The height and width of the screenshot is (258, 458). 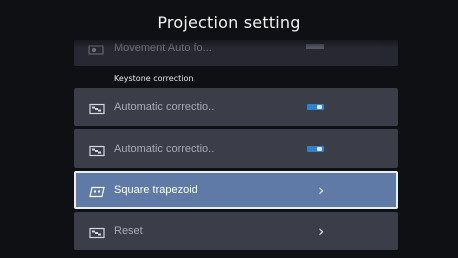 What do you see at coordinates (236, 231) in the screenshot?
I see `menu-item-reset: Reset ›` at bounding box center [236, 231].